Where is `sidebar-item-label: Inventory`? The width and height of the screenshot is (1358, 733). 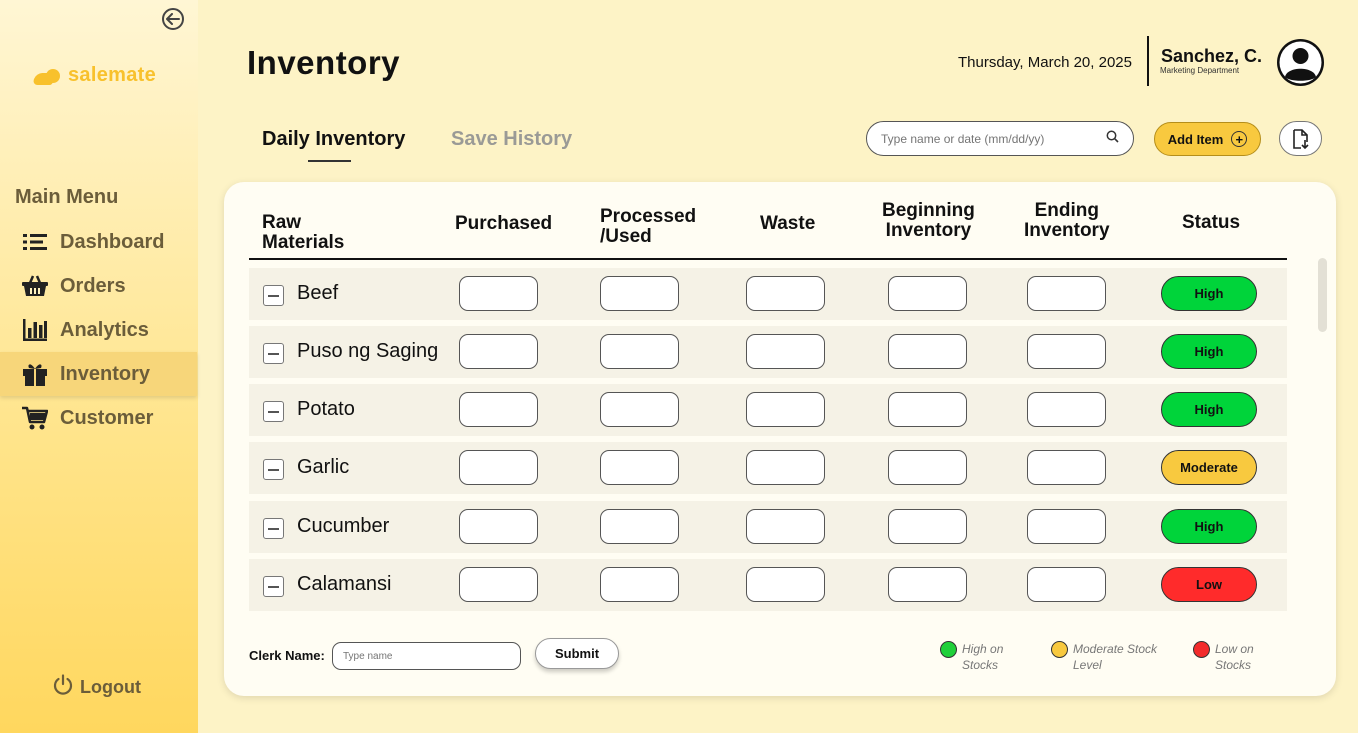 sidebar-item-label: Inventory is located at coordinates (105, 373).